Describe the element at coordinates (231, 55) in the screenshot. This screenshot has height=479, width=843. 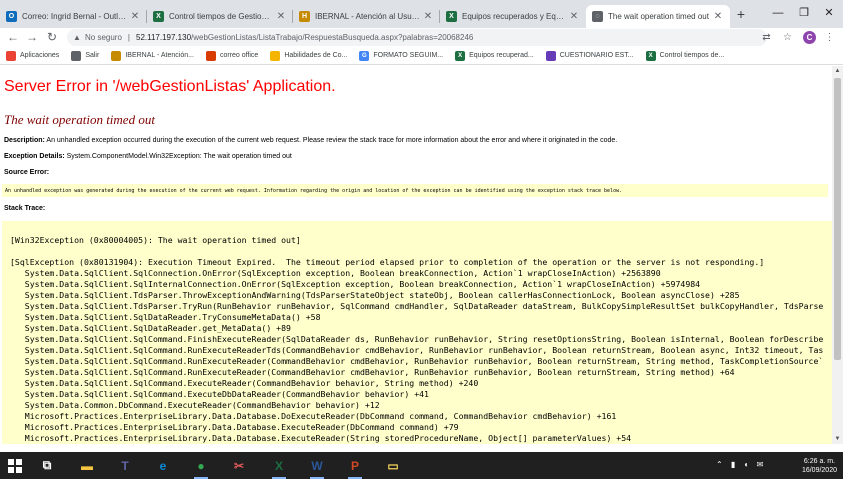
I see `bookmark-item: correo office` at that location.